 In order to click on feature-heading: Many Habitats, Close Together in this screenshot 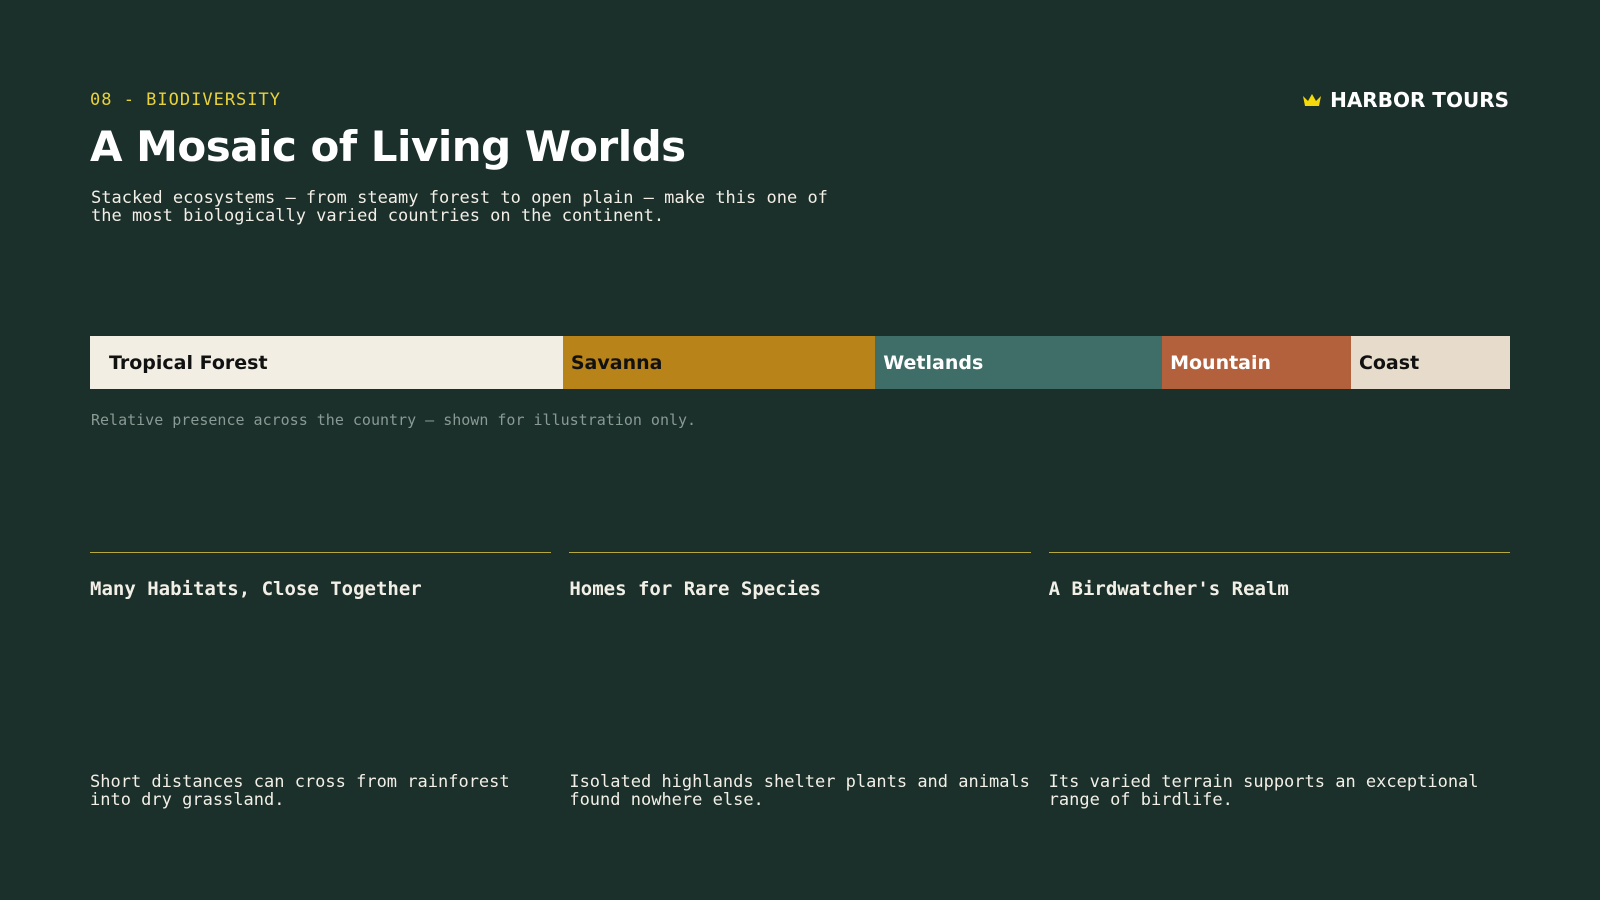, I will do `click(256, 589)`.